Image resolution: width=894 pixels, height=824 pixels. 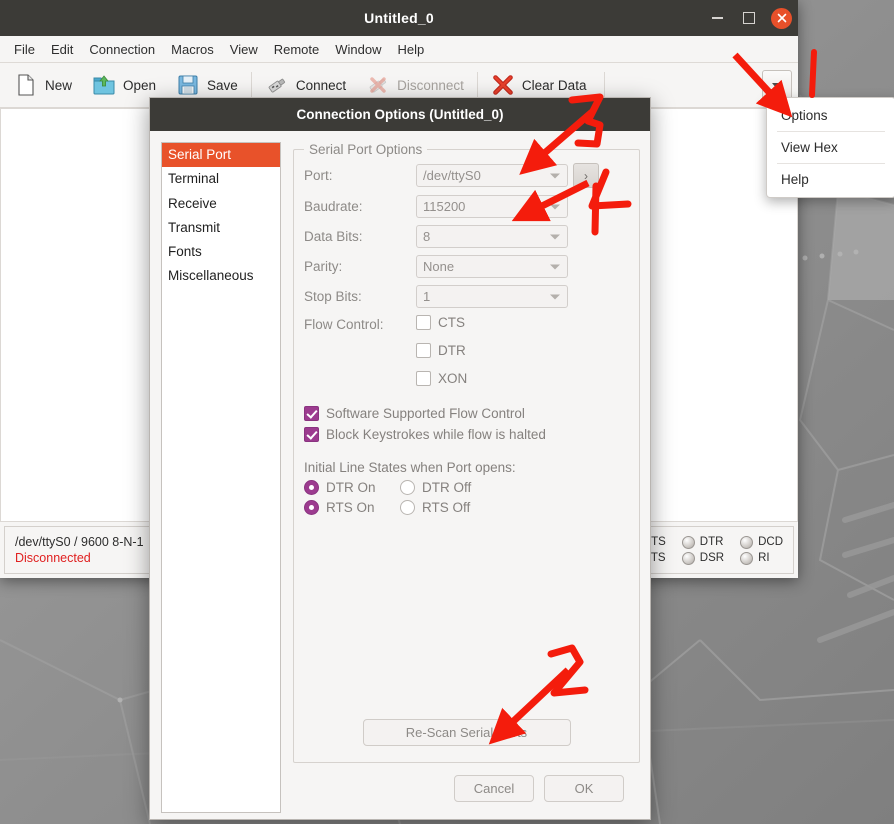 What do you see at coordinates (59, 85) in the screenshot?
I see `toolbar-new-label: New` at bounding box center [59, 85].